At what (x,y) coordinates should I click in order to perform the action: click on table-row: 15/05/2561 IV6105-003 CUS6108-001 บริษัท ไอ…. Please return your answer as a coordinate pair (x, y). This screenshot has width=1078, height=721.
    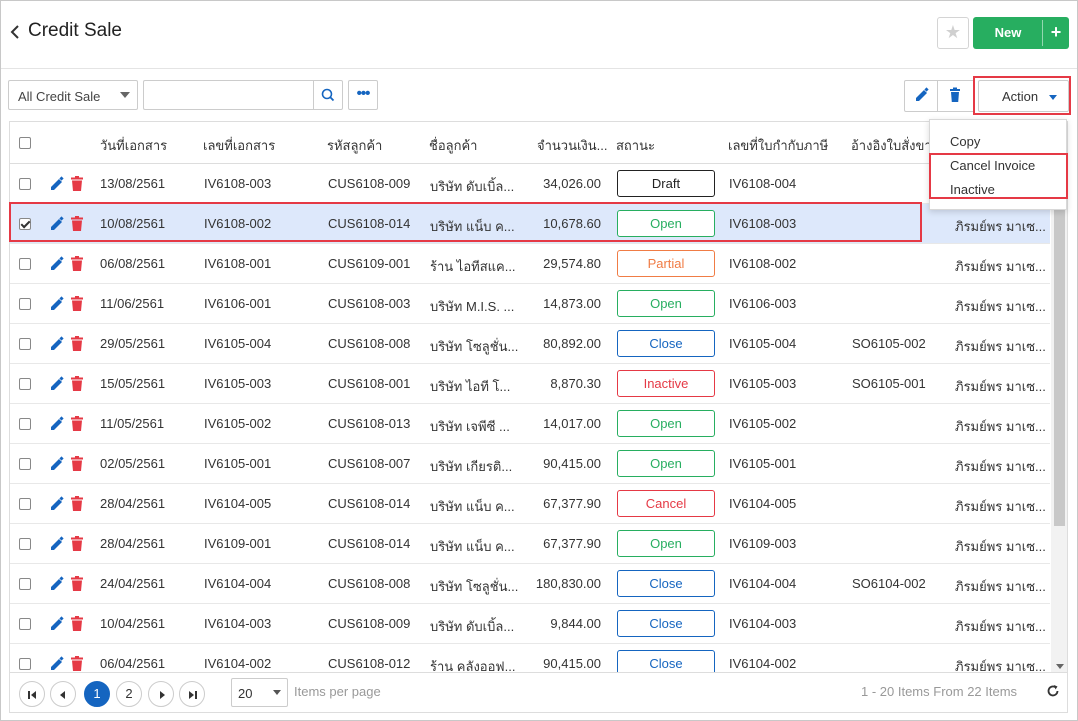
    Looking at the image, I should click on (530, 384).